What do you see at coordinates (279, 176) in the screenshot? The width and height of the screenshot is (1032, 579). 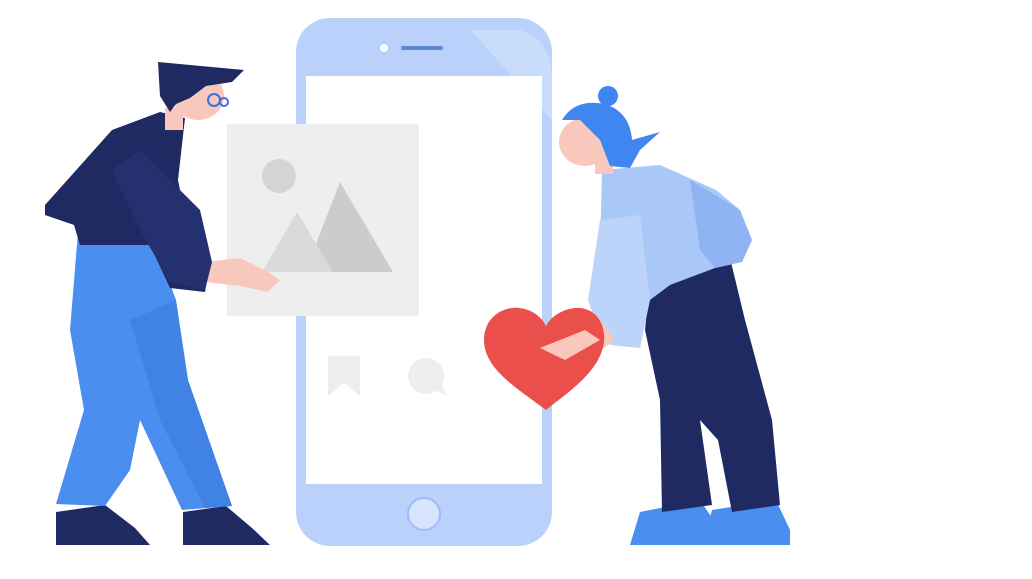 I see `sun-icon` at bounding box center [279, 176].